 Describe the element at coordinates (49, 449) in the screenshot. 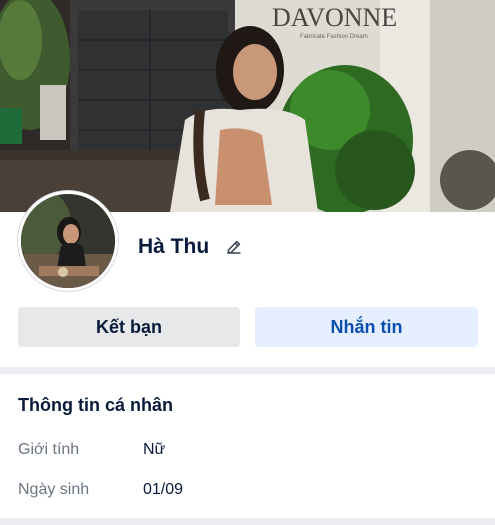

I see `gender-label: Giới tính` at that location.